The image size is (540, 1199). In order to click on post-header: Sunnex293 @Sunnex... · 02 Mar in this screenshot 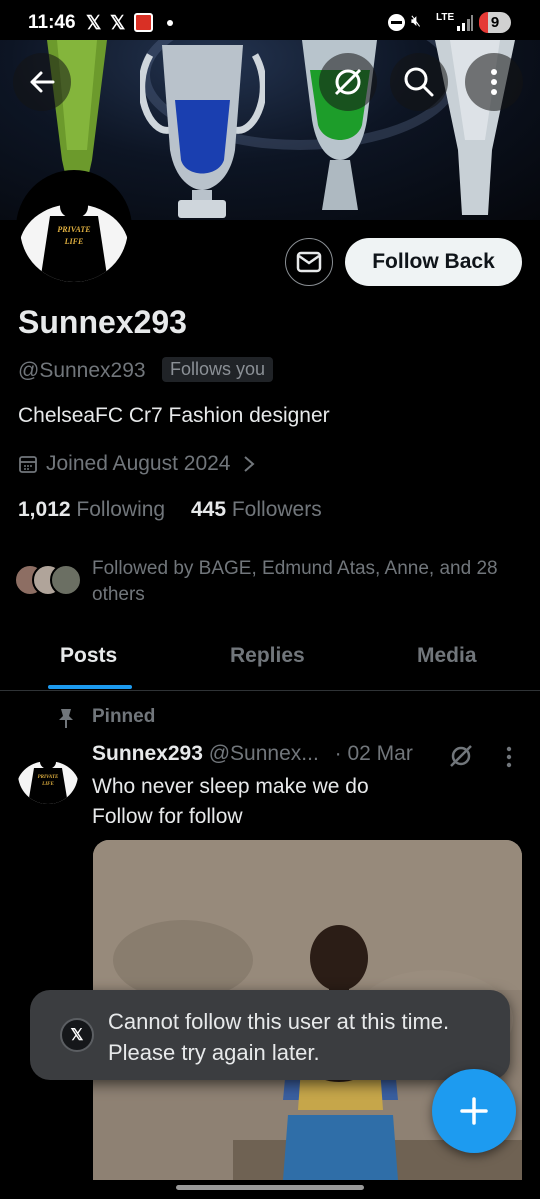, I will do `click(252, 754)`.